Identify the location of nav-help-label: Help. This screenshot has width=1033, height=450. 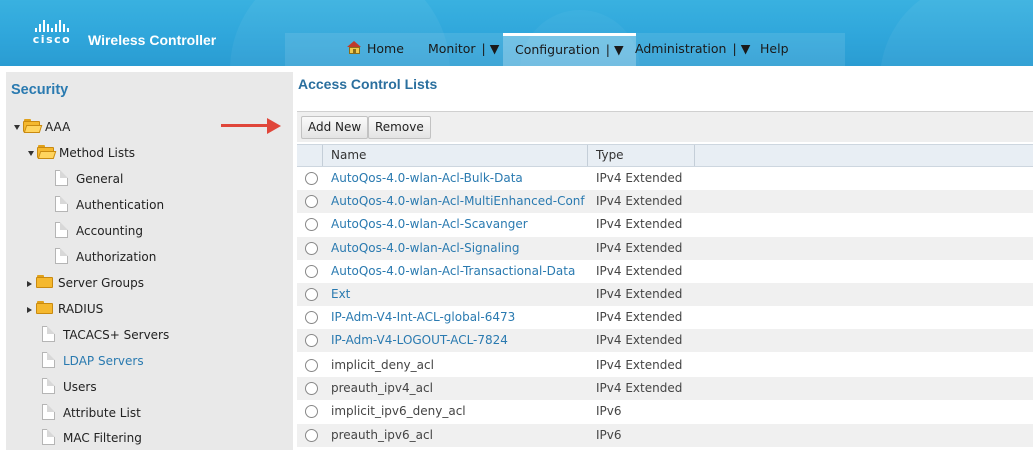
(774, 48).